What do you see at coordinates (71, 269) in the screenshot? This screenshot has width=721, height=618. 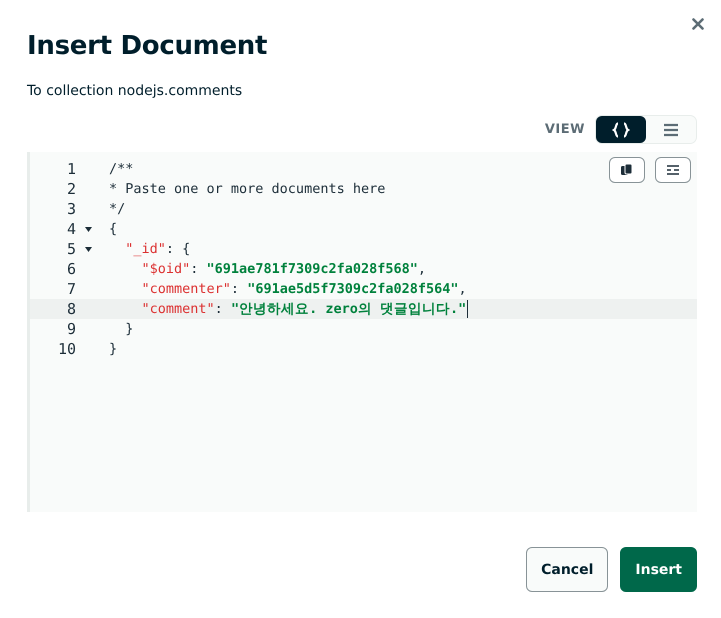 I see `line-number: 6` at bounding box center [71, 269].